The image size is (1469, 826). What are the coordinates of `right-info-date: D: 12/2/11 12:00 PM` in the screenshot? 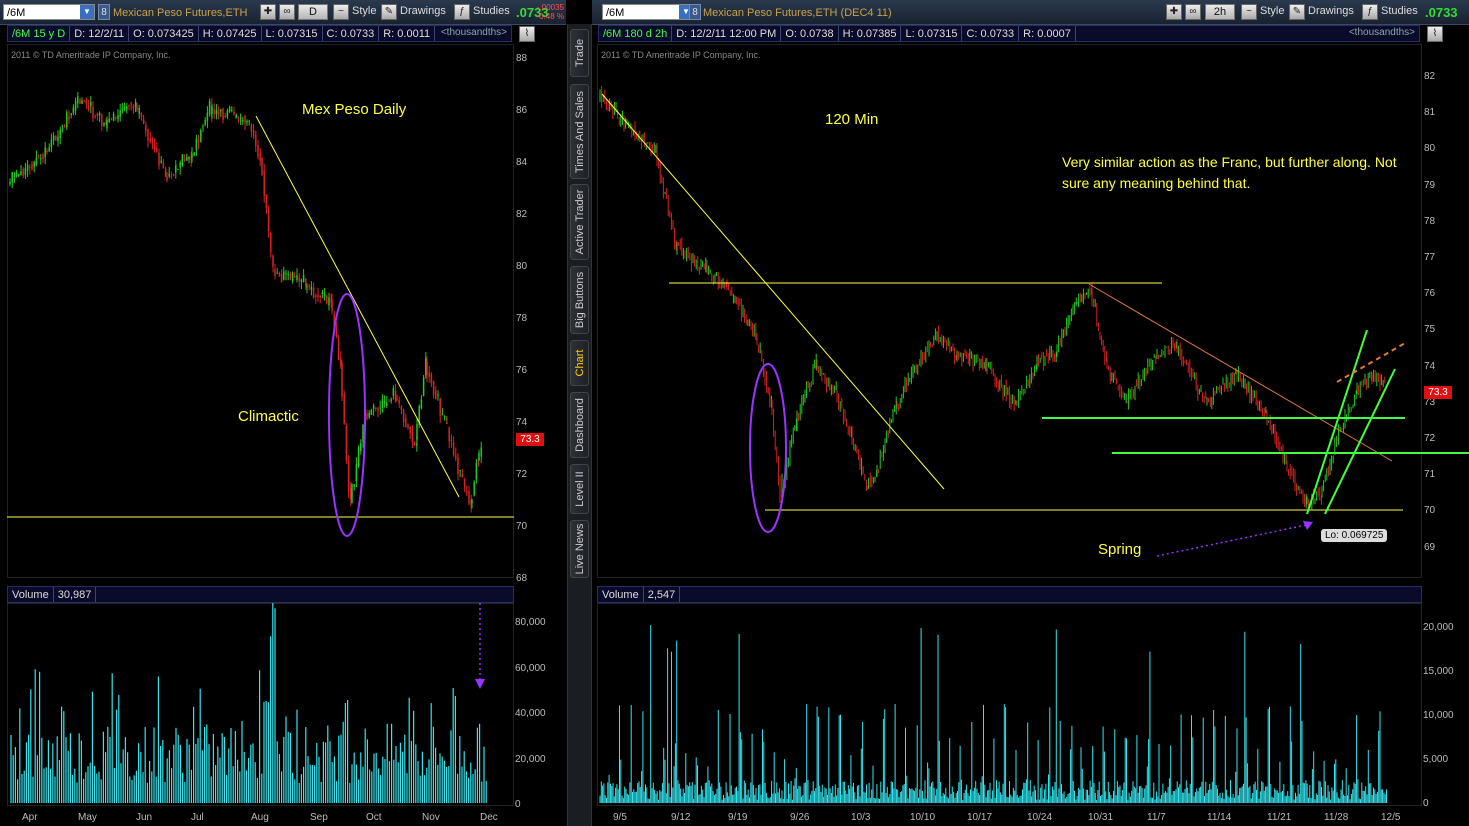 It's located at (727, 33).